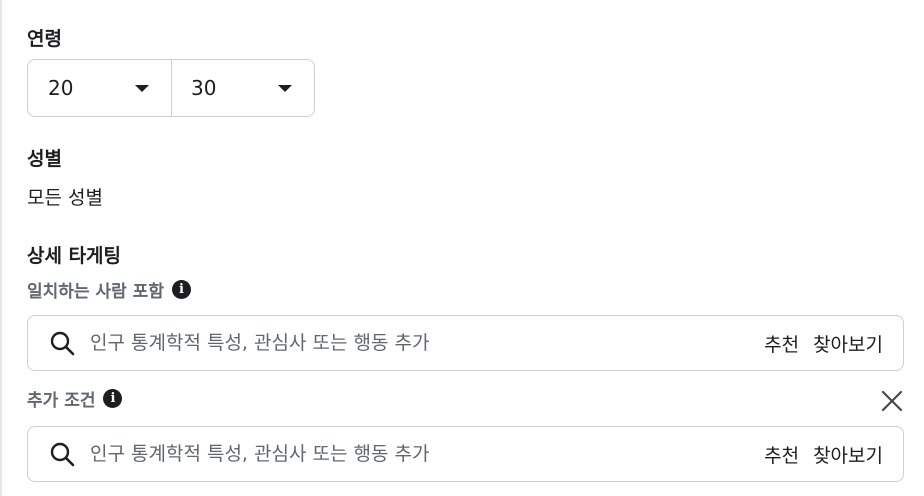 The image size is (924, 496). Describe the element at coordinates (242, 88) in the screenshot. I see `age-max-dropdown: 30` at that location.